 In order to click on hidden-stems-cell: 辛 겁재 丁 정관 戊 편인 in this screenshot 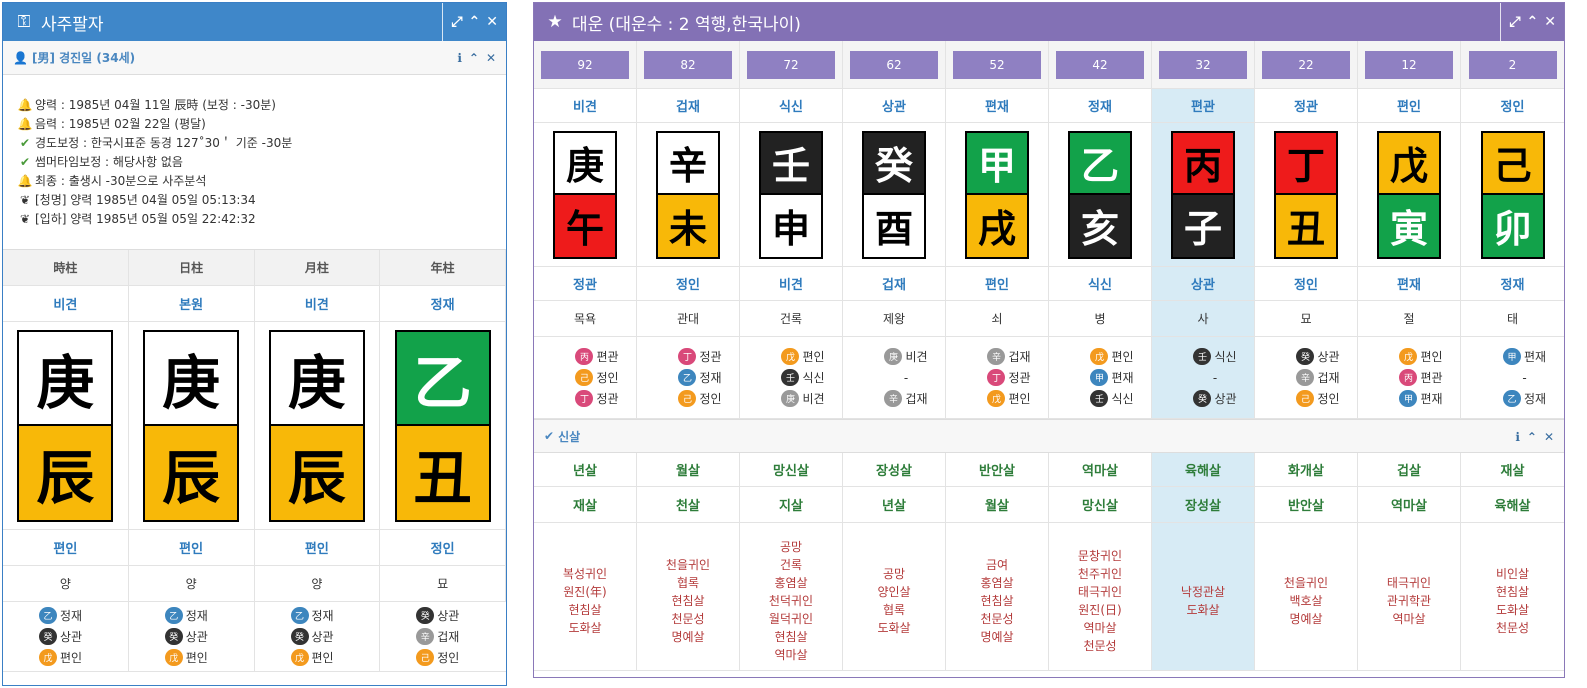, I will do `click(997, 378)`.